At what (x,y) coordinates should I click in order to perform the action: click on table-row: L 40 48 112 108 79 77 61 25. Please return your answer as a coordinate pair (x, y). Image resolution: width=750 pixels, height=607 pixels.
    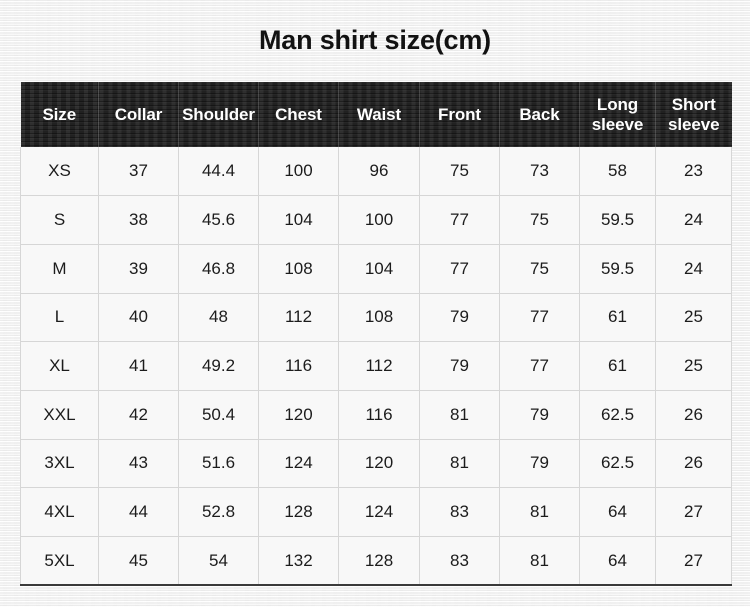
    Looking at the image, I should click on (376, 318).